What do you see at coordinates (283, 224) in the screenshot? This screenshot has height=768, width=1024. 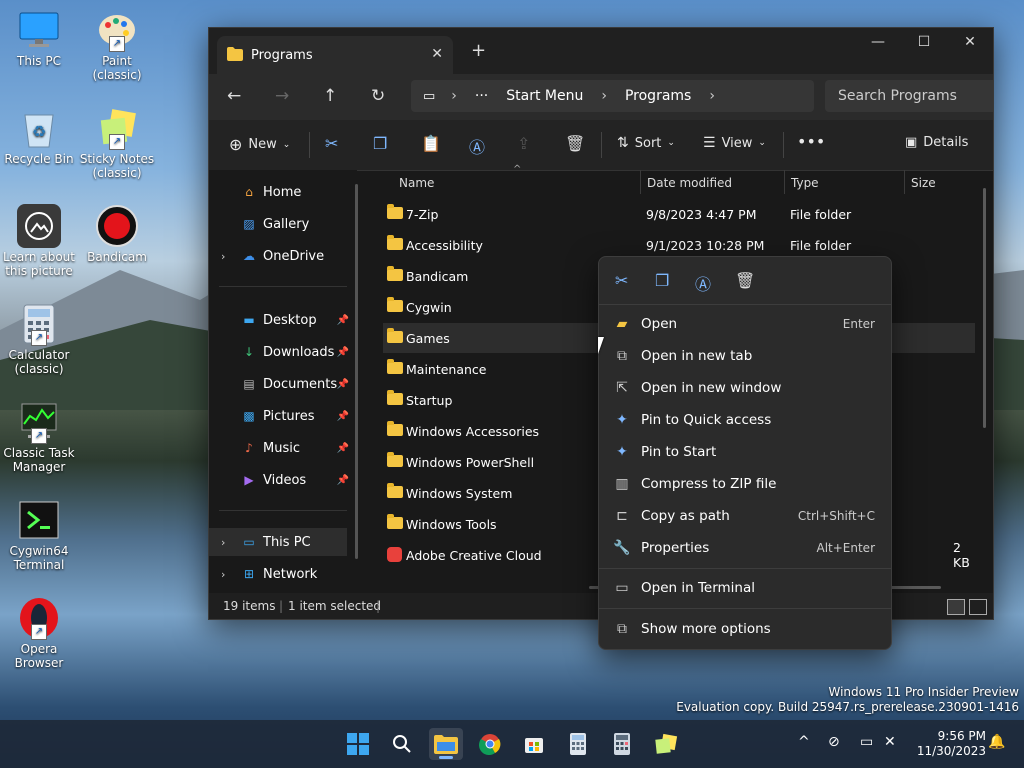 I see `sidebar-item-gallery: ▨ Gallery` at bounding box center [283, 224].